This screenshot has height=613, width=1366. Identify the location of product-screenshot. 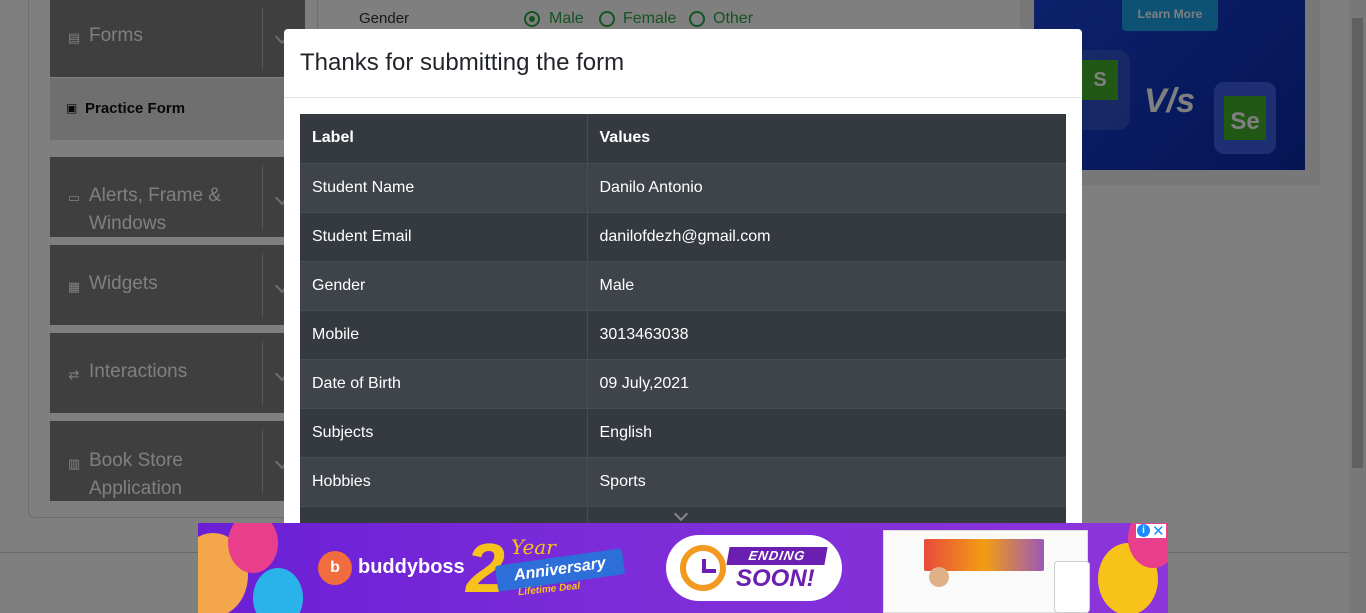
(986, 571).